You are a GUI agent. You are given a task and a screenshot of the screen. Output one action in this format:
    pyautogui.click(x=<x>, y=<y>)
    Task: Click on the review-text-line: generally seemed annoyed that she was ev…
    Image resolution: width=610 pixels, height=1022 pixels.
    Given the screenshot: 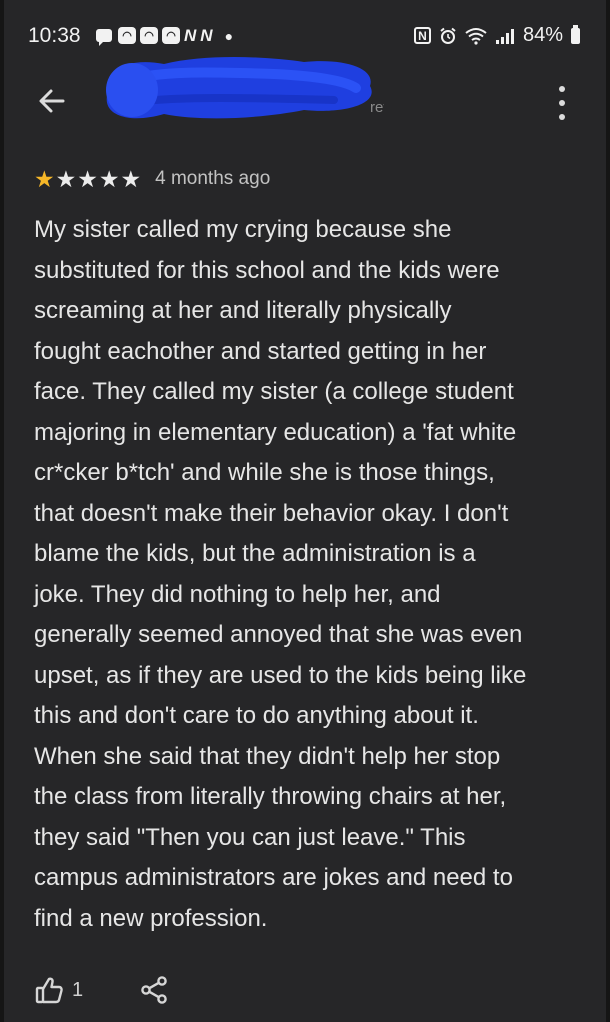 What is the action you would take?
    pyautogui.click(x=278, y=634)
    